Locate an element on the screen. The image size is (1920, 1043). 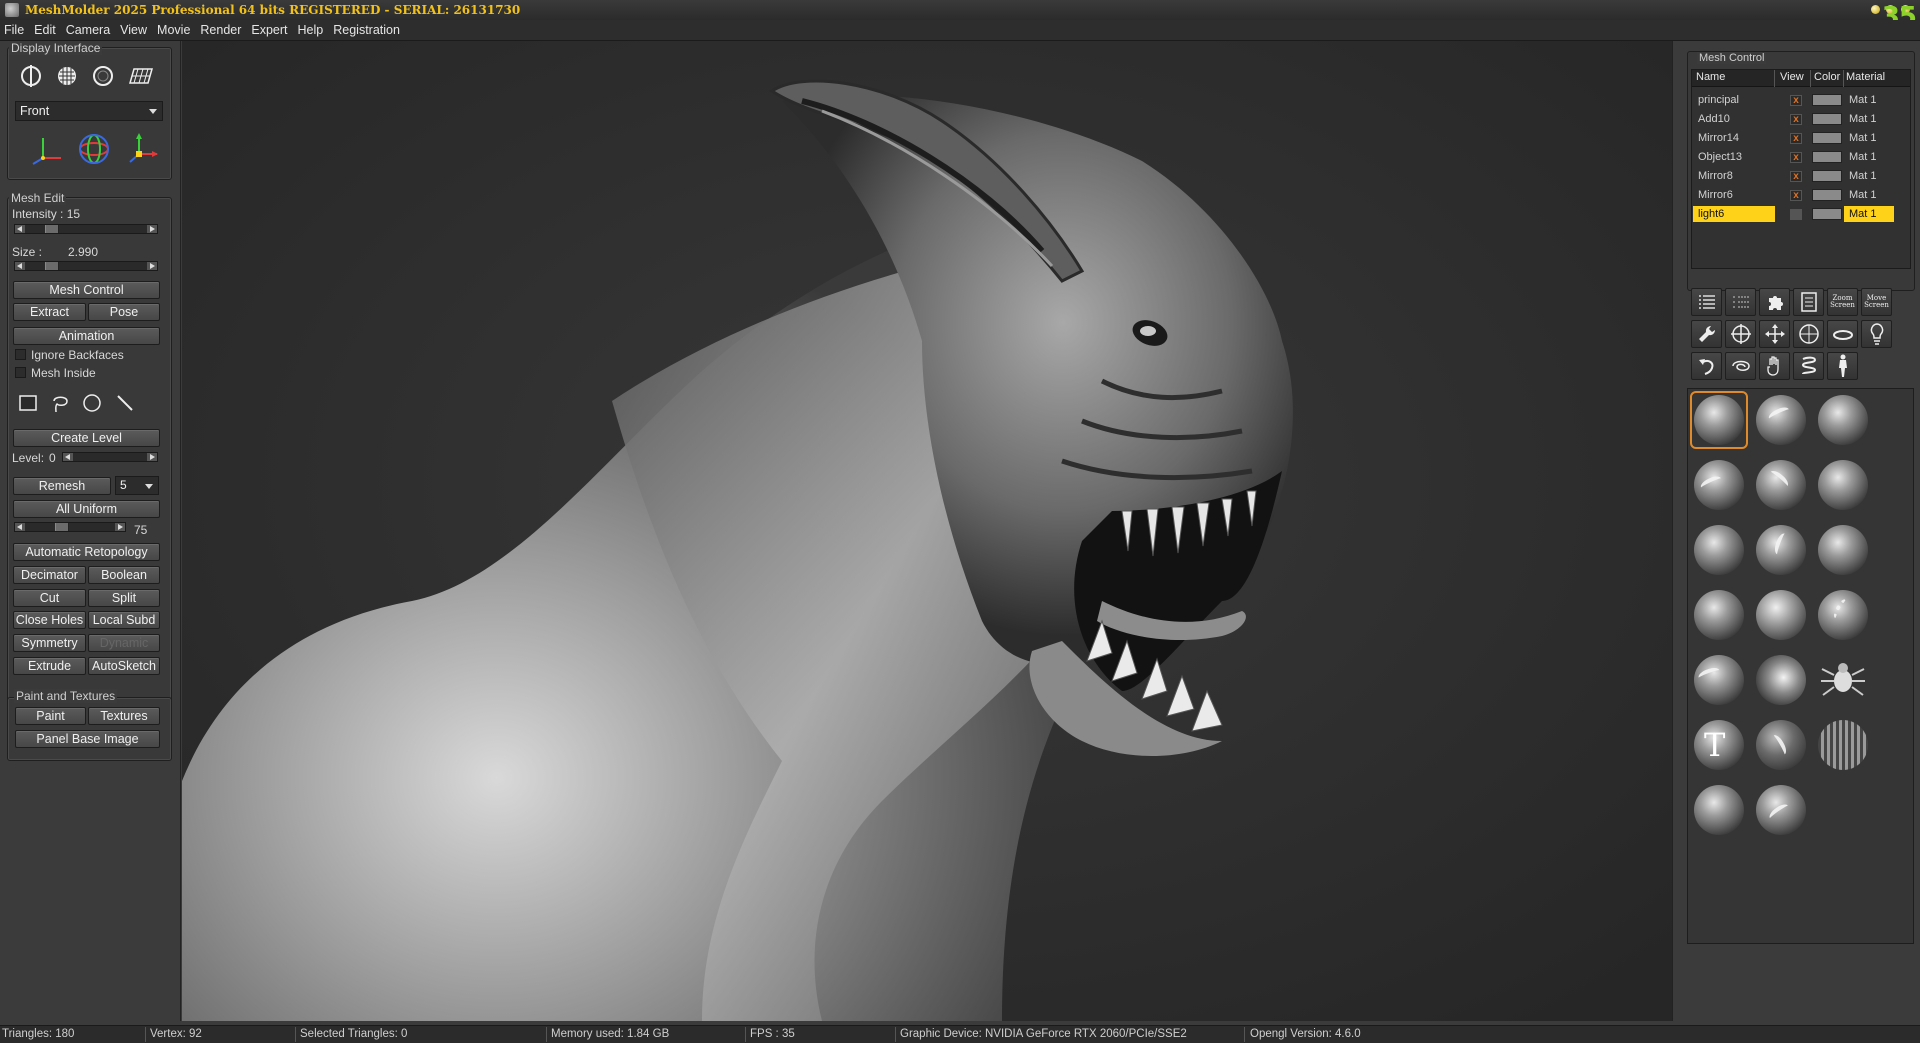
layer-brush is located at coordinates (1719, 810).